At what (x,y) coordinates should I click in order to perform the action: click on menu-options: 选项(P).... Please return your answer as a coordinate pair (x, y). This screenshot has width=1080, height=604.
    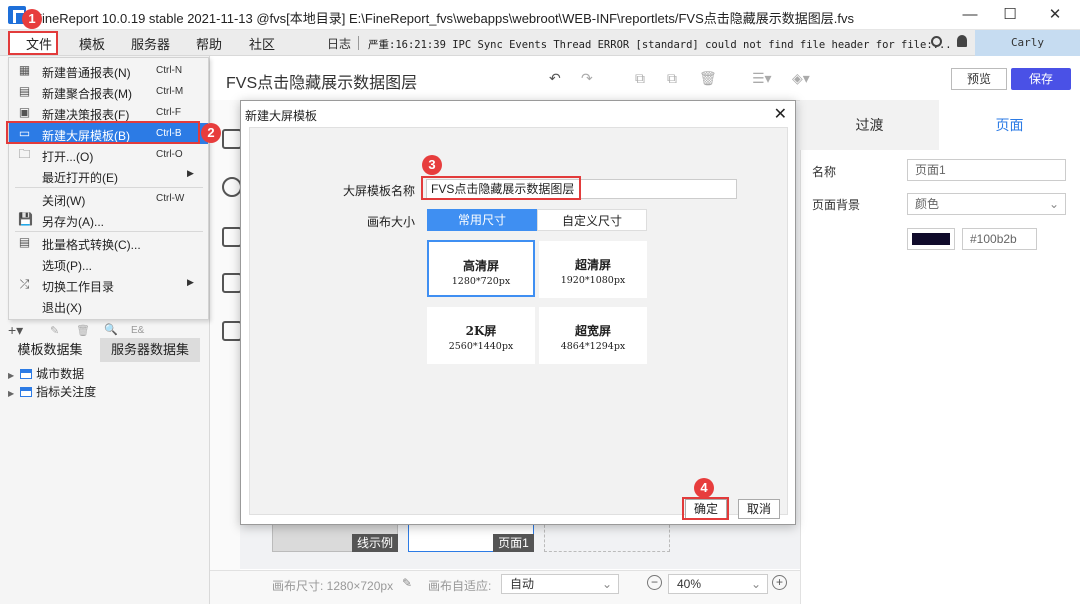
    Looking at the image, I should click on (108, 263).